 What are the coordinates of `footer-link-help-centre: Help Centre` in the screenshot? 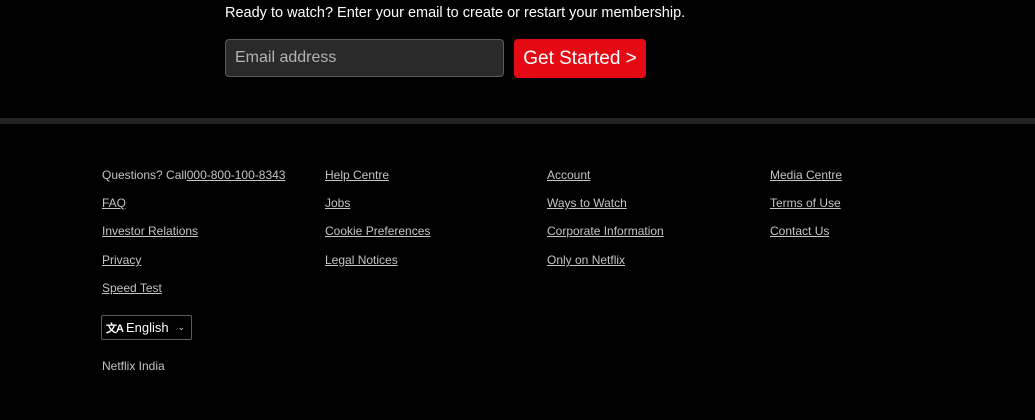 It's located at (357, 175).